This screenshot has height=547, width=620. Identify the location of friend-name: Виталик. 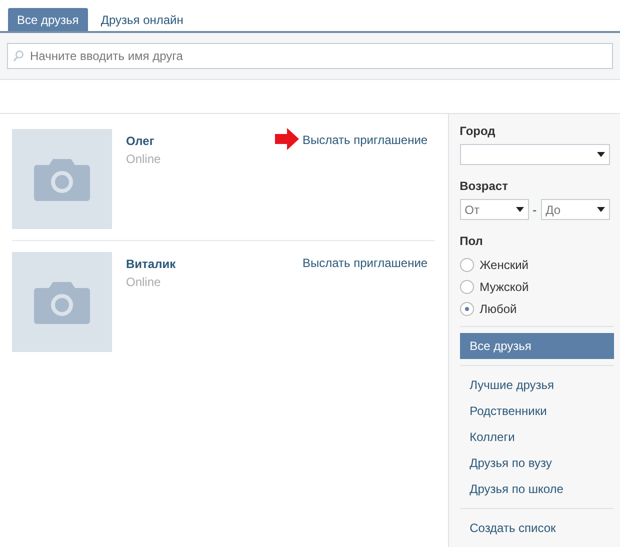
(214, 264).